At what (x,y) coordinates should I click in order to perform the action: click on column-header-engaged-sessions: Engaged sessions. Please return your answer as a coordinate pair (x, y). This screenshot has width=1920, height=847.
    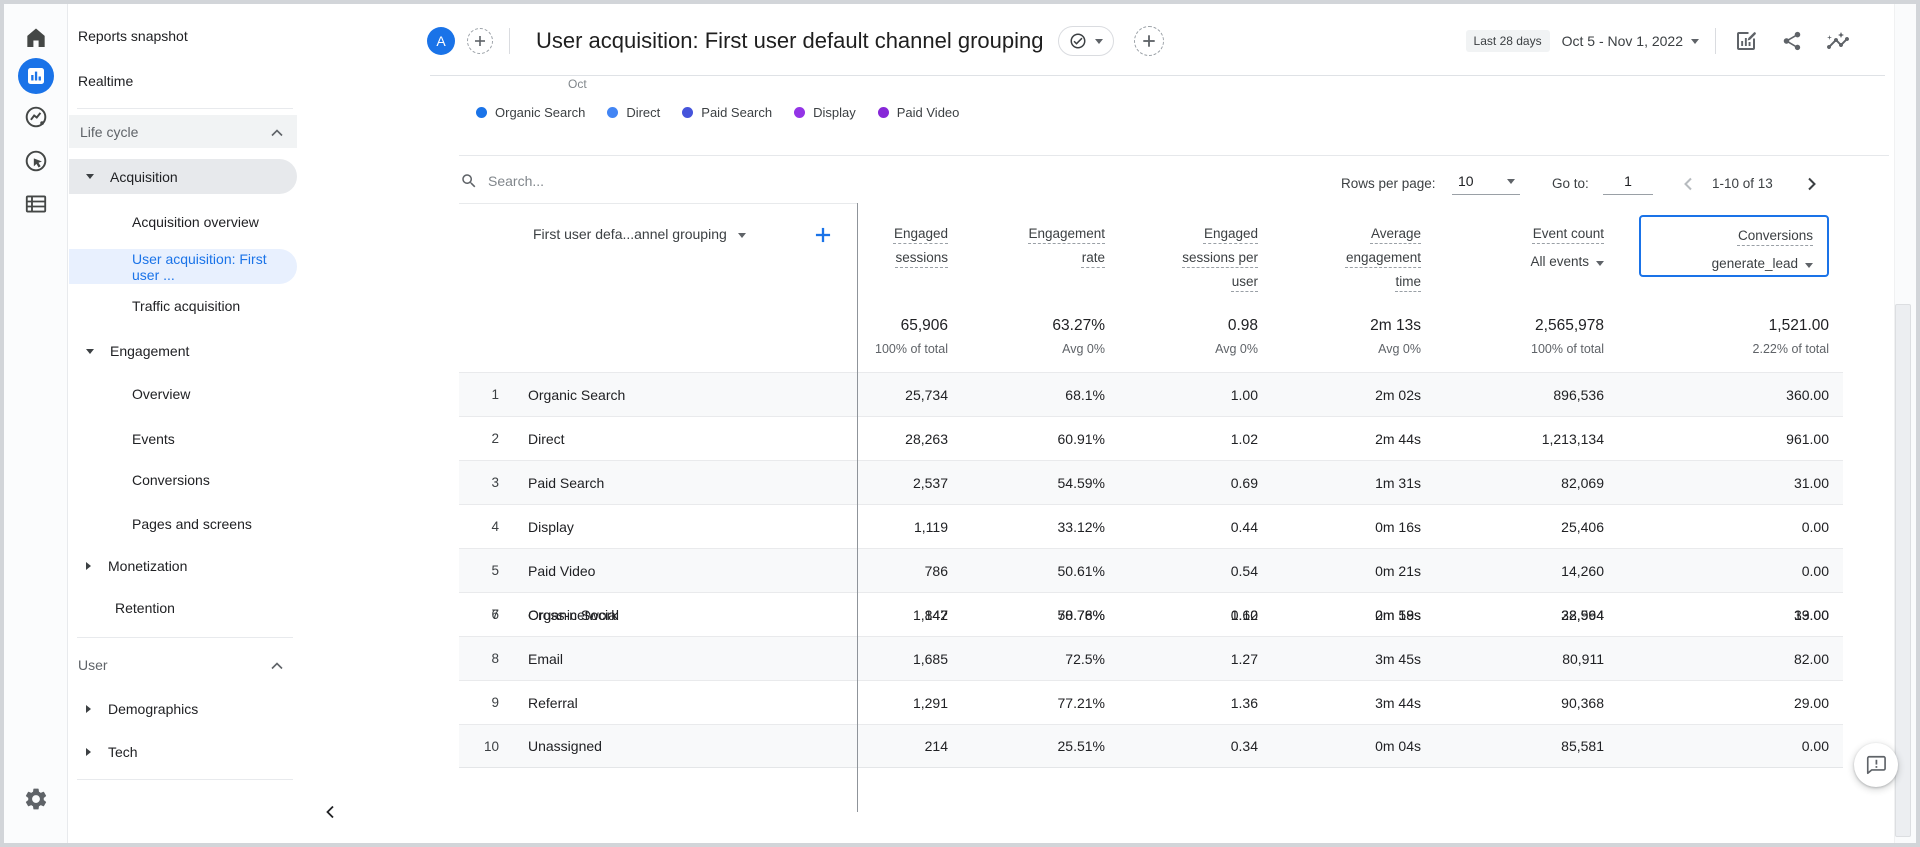
    Looking at the image, I should click on (909, 251).